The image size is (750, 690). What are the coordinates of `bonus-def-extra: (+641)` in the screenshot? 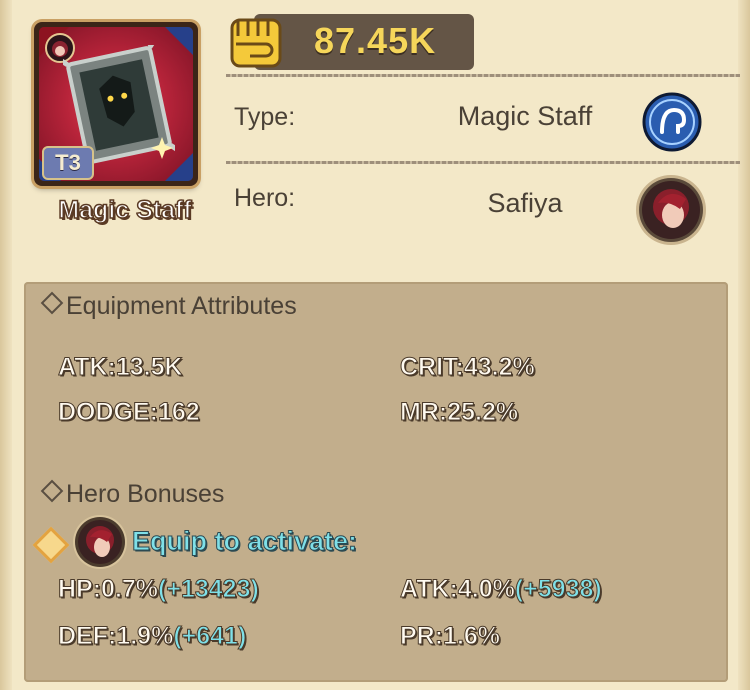 It's located at (210, 636).